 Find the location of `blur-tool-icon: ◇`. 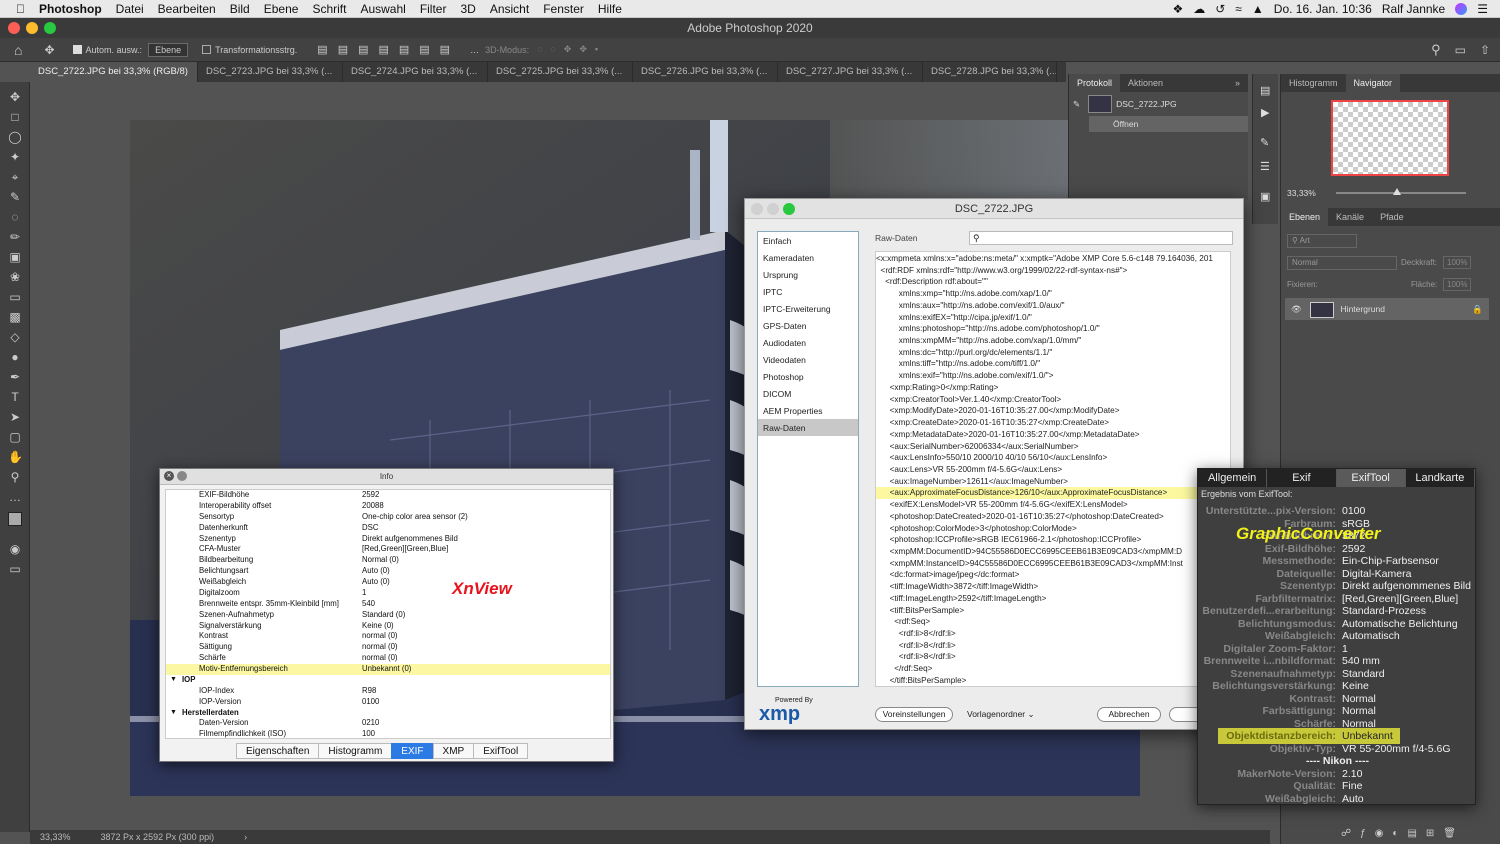

blur-tool-icon: ◇ is located at coordinates (15, 337).